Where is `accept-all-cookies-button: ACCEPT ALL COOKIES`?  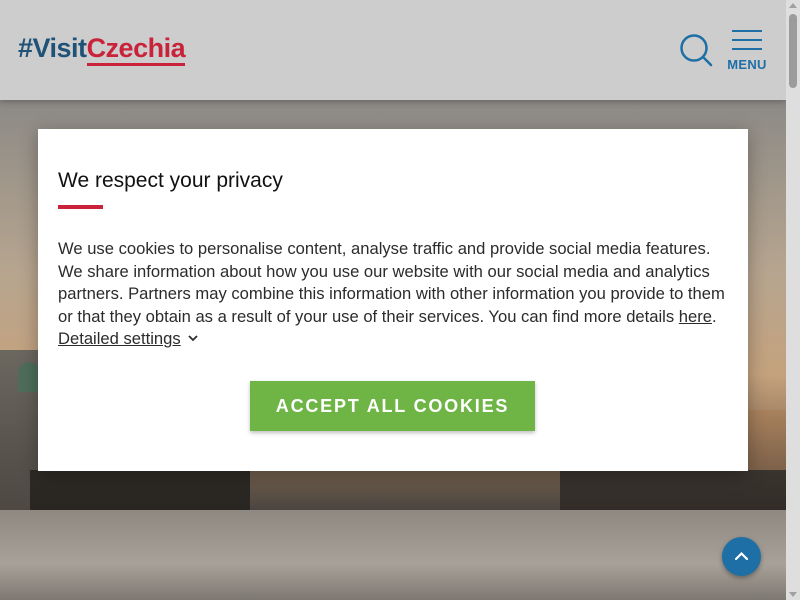
accept-all-cookies-button: ACCEPT ALL COOKIES is located at coordinates (392, 406).